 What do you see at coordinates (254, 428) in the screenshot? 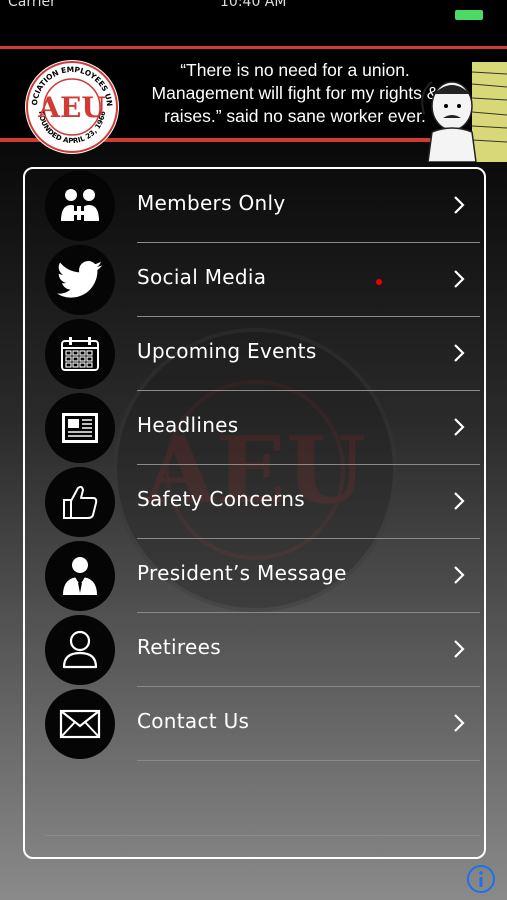
I see `menu-item-headlines: Headlines` at bounding box center [254, 428].